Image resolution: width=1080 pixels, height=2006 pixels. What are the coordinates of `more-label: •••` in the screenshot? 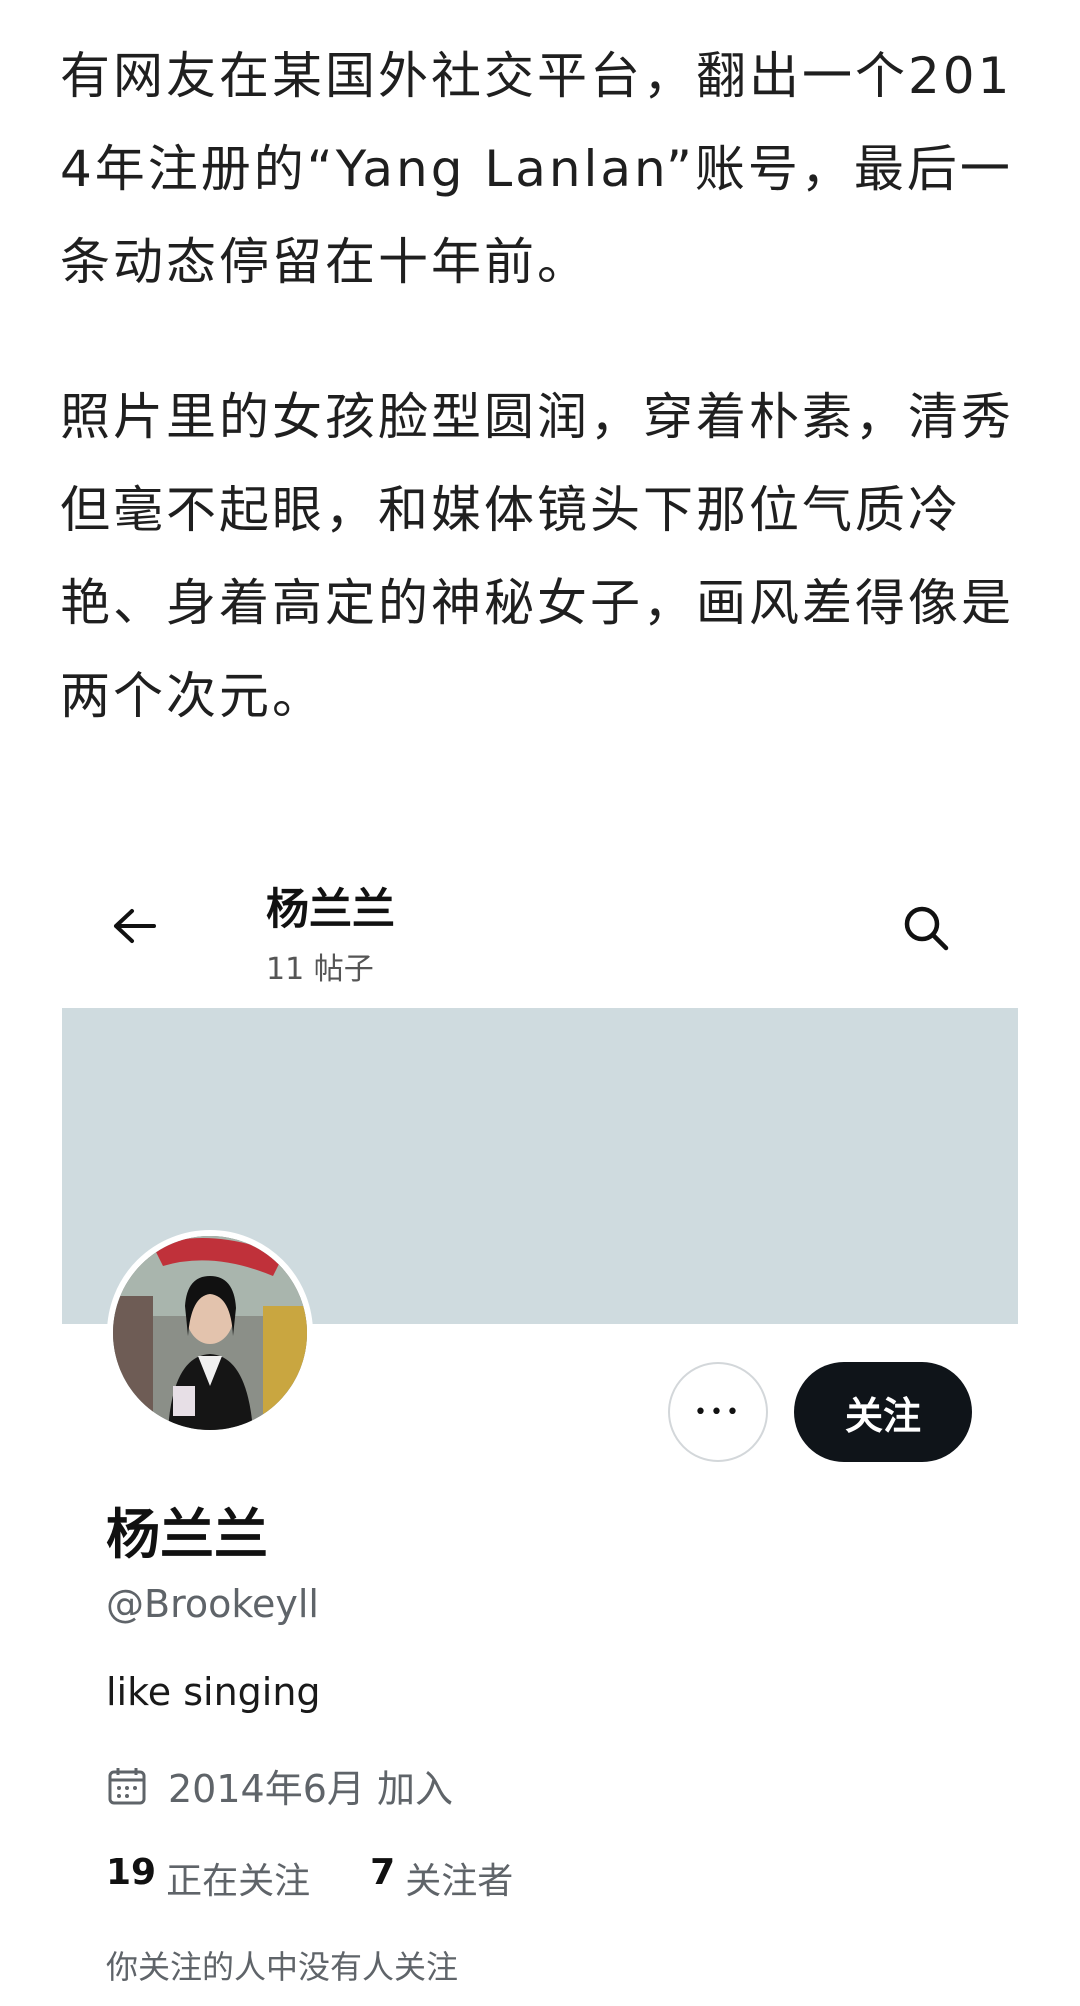 It's located at (718, 1412).